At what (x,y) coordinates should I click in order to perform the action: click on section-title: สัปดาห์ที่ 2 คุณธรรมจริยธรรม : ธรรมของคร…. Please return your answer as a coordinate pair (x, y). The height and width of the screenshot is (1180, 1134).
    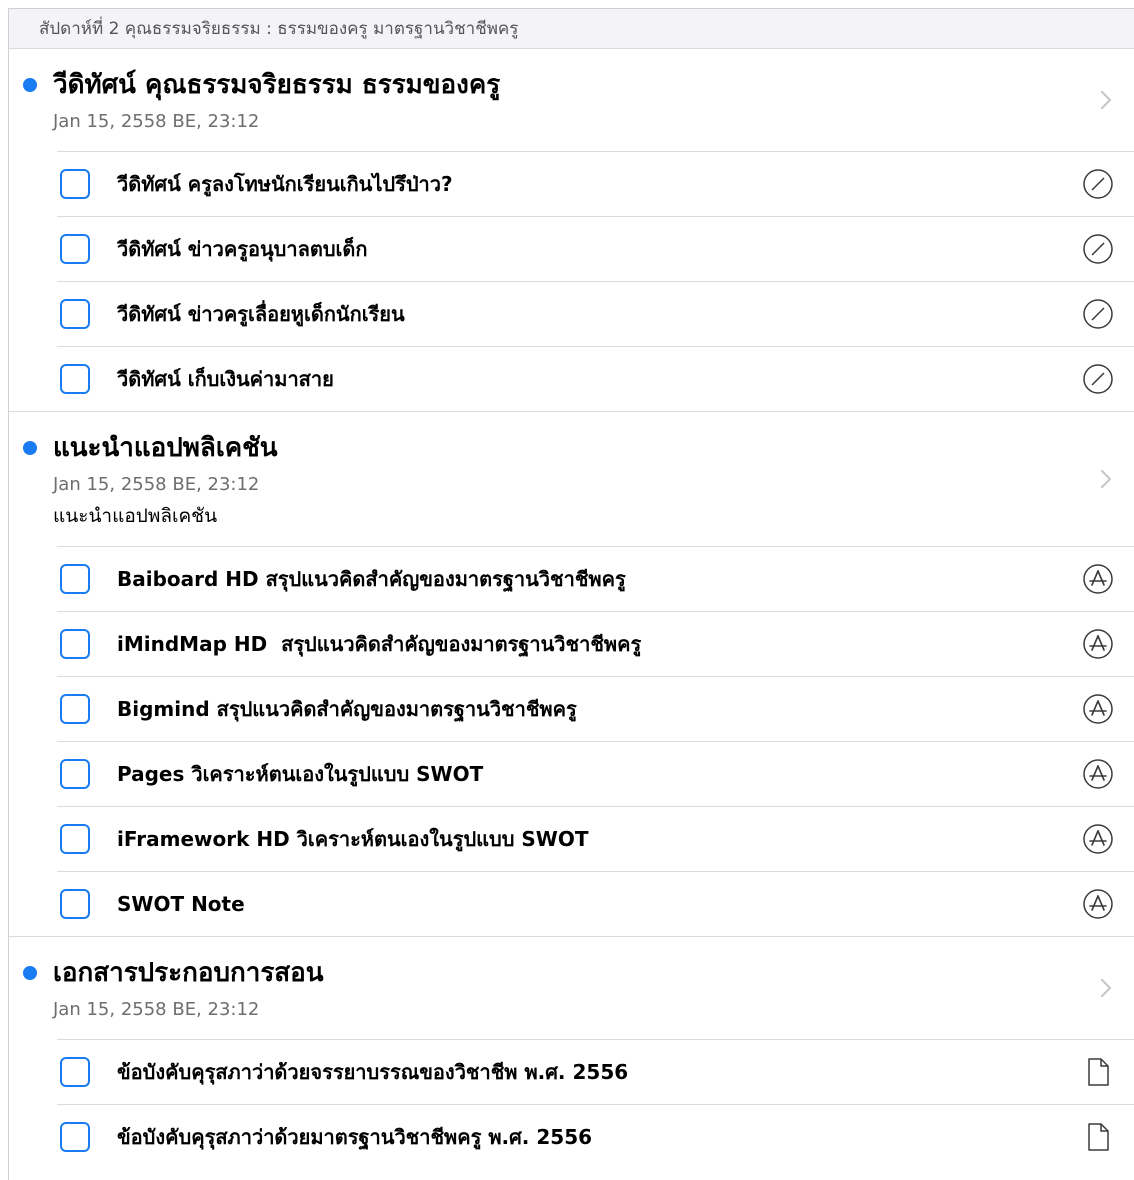
    Looking at the image, I should click on (279, 29).